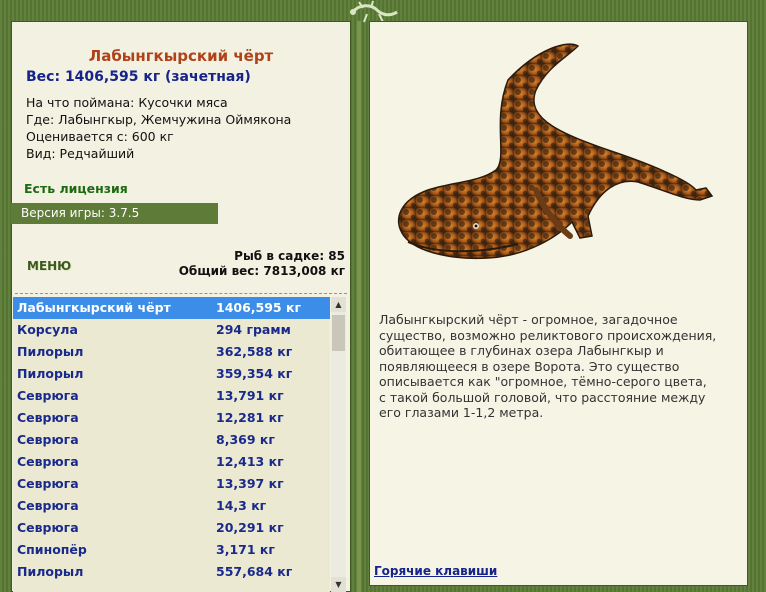 The height and width of the screenshot is (592, 766). Describe the element at coordinates (254, 571) in the screenshot. I see `fish-weight-cell: 557,684 кг` at that location.